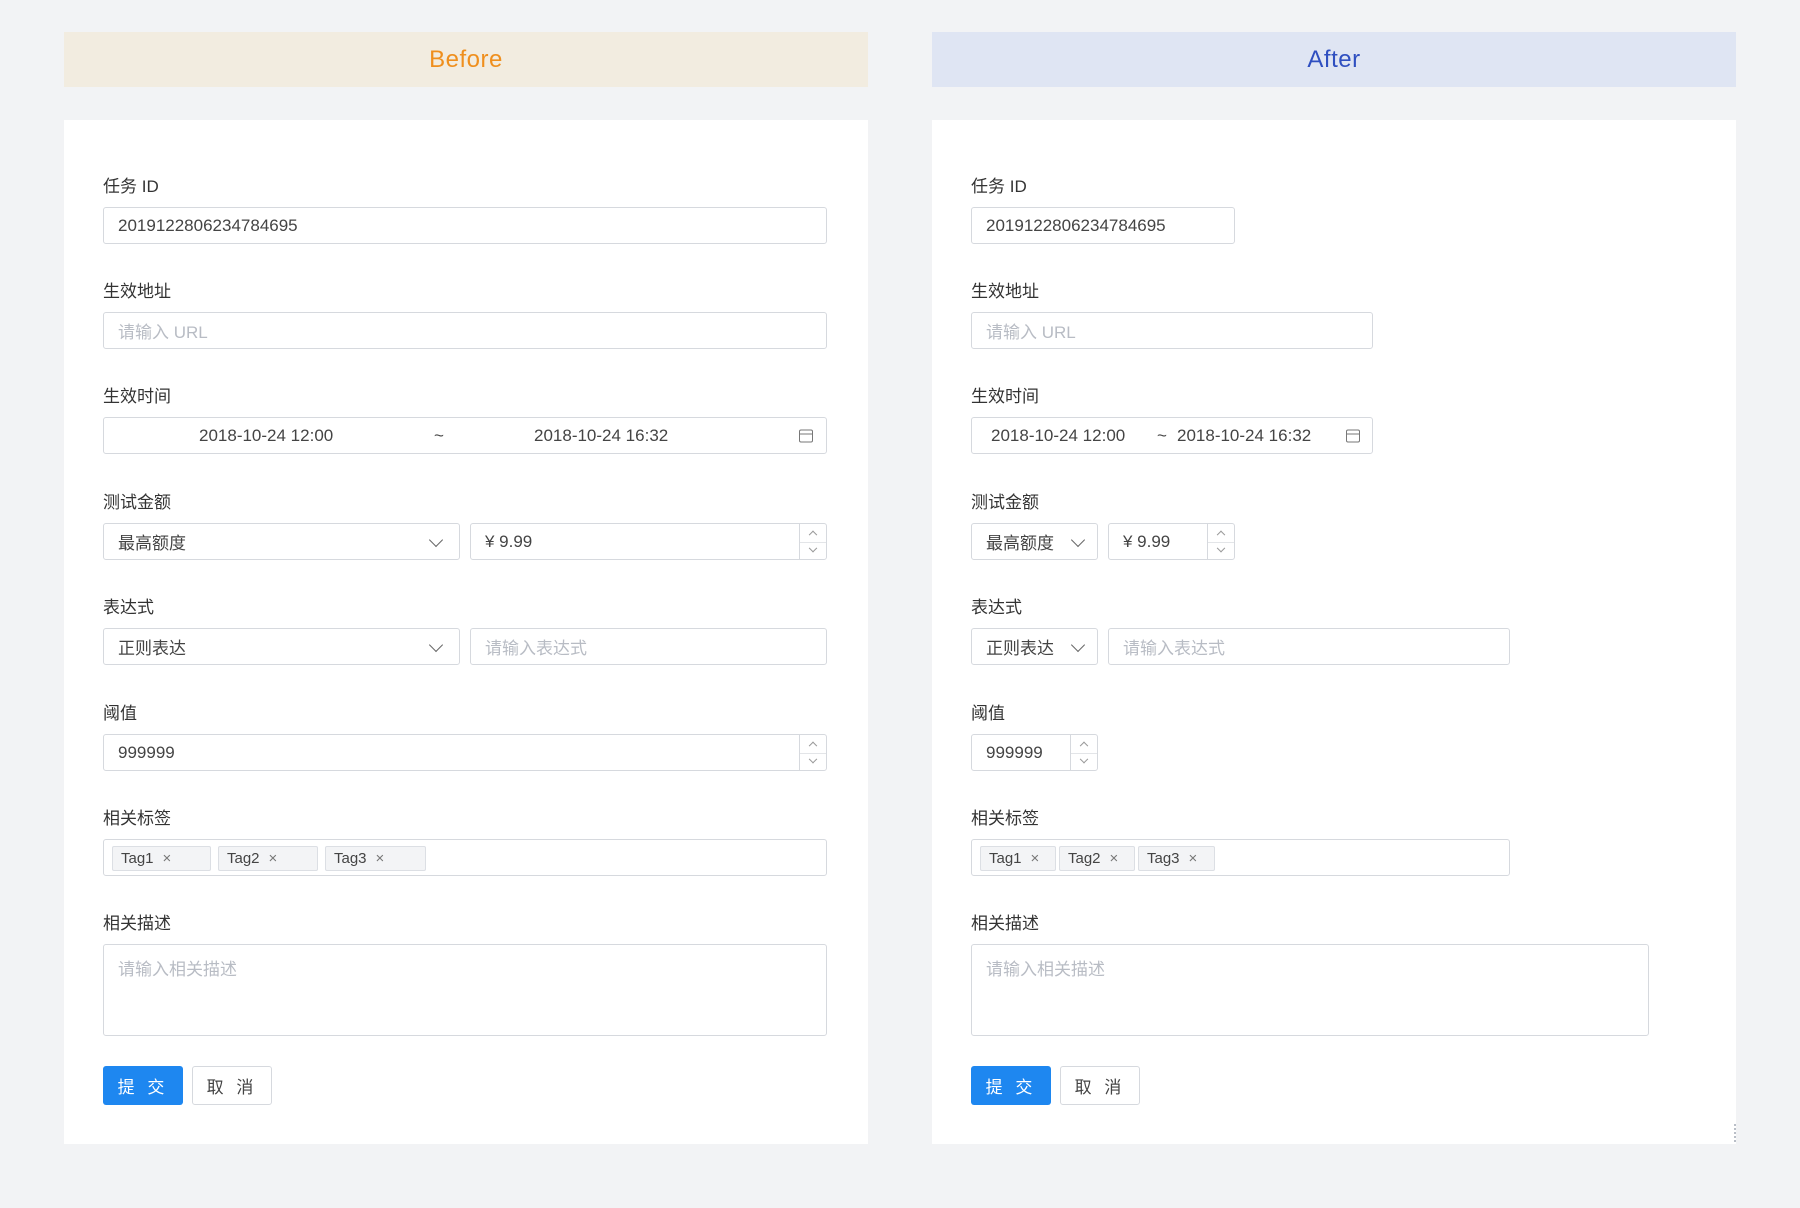 The height and width of the screenshot is (1208, 1800). I want to click on expression-label: 表达式, so click(996, 607).